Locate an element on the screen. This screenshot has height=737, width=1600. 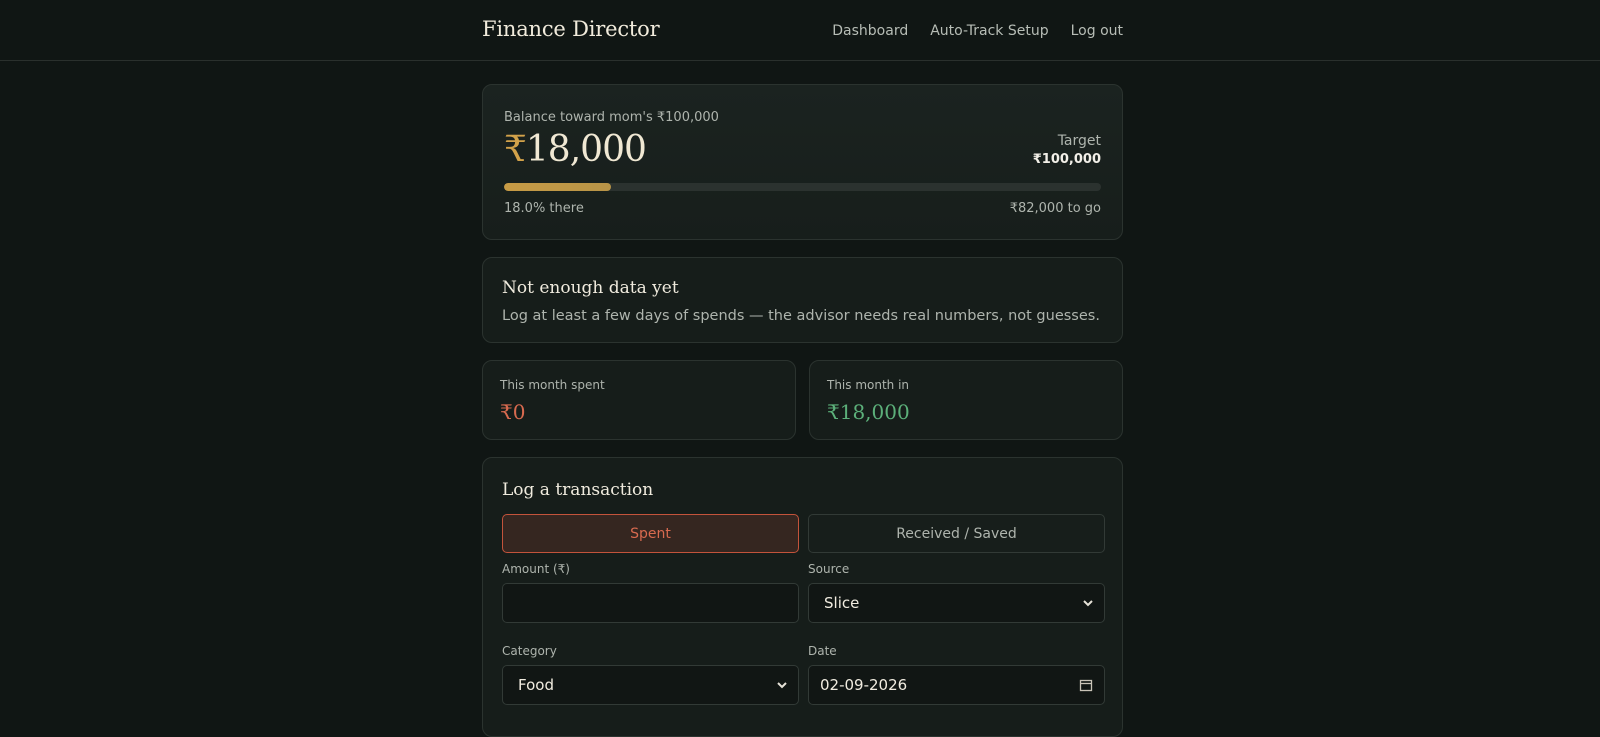
progress-percent: 18.0% there is located at coordinates (544, 208).